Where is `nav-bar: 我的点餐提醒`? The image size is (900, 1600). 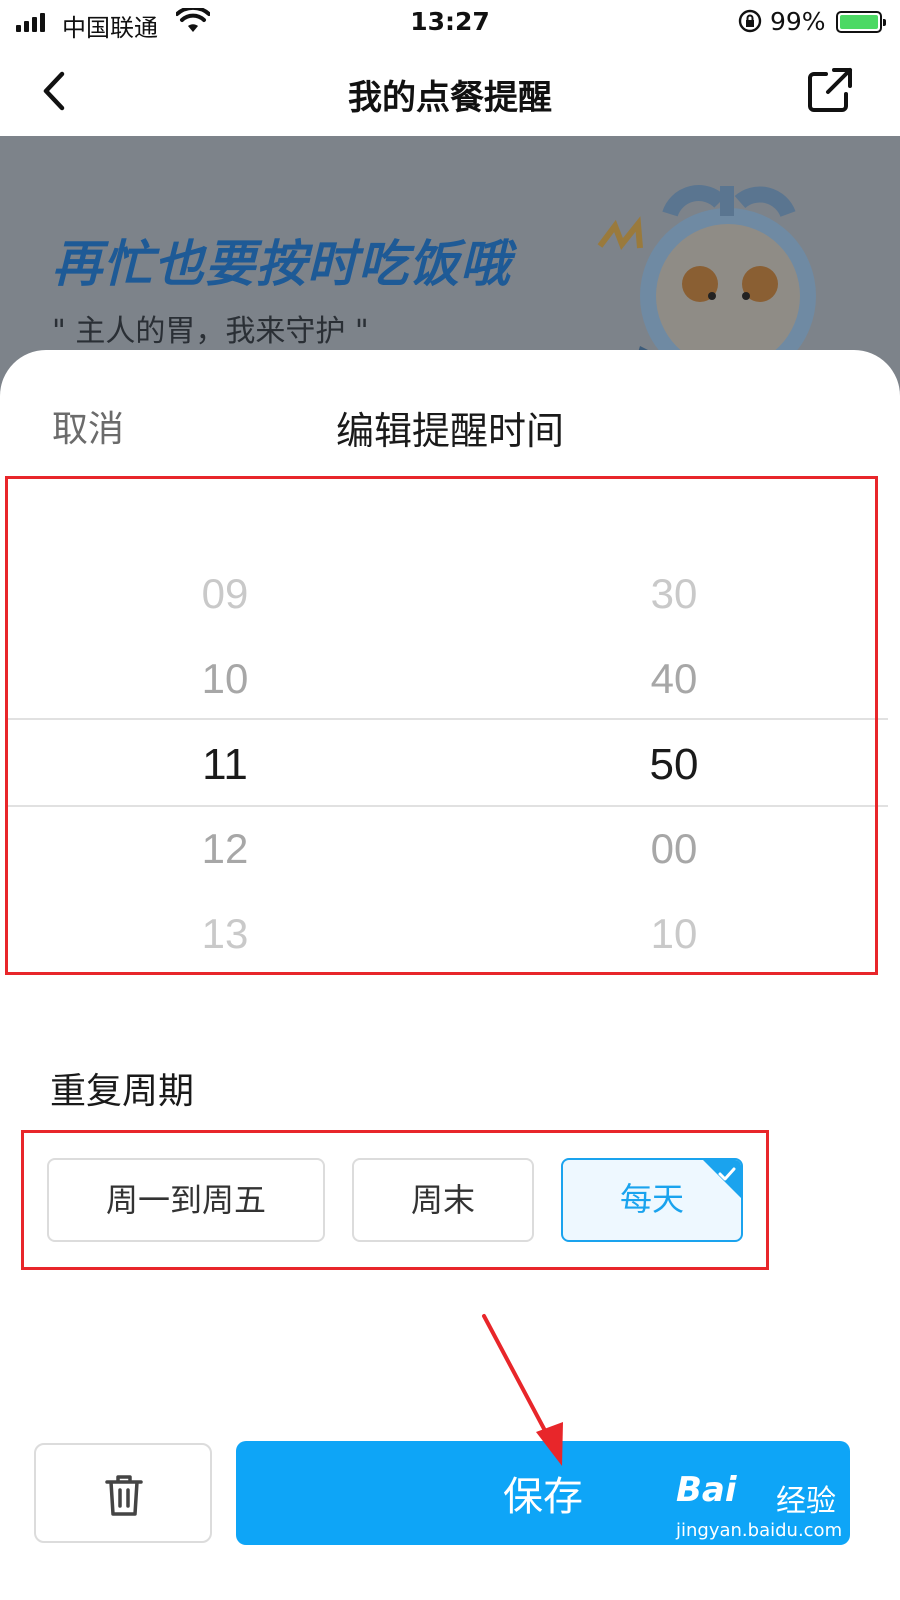
nav-bar: 我的点餐提醒 is located at coordinates (450, 91).